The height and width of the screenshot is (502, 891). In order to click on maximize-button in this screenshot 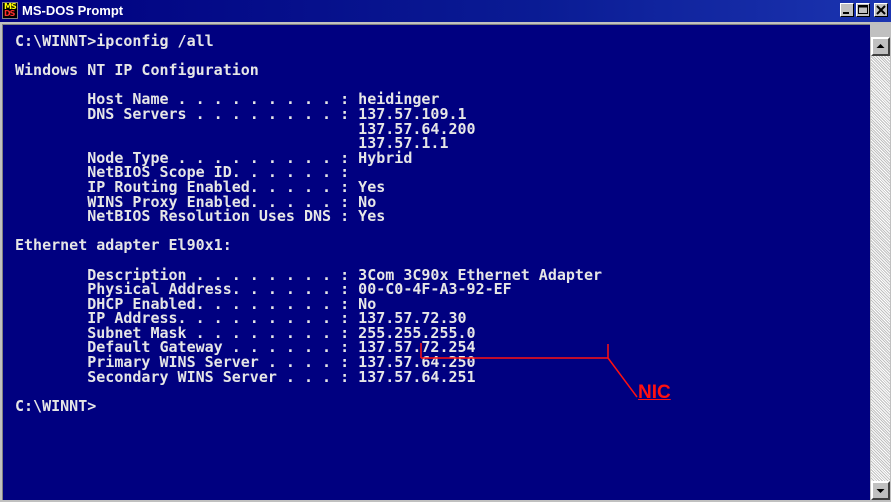, I will do `click(863, 10)`.